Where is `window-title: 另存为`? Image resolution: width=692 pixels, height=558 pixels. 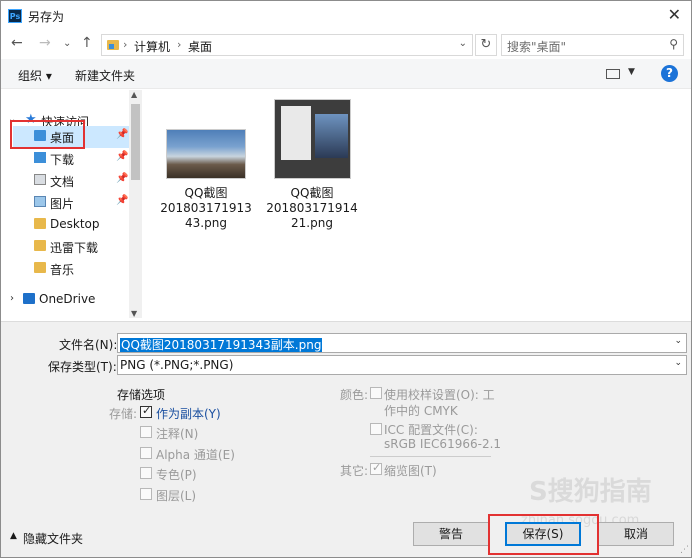 window-title: 另存为 is located at coordinates (46, 17).